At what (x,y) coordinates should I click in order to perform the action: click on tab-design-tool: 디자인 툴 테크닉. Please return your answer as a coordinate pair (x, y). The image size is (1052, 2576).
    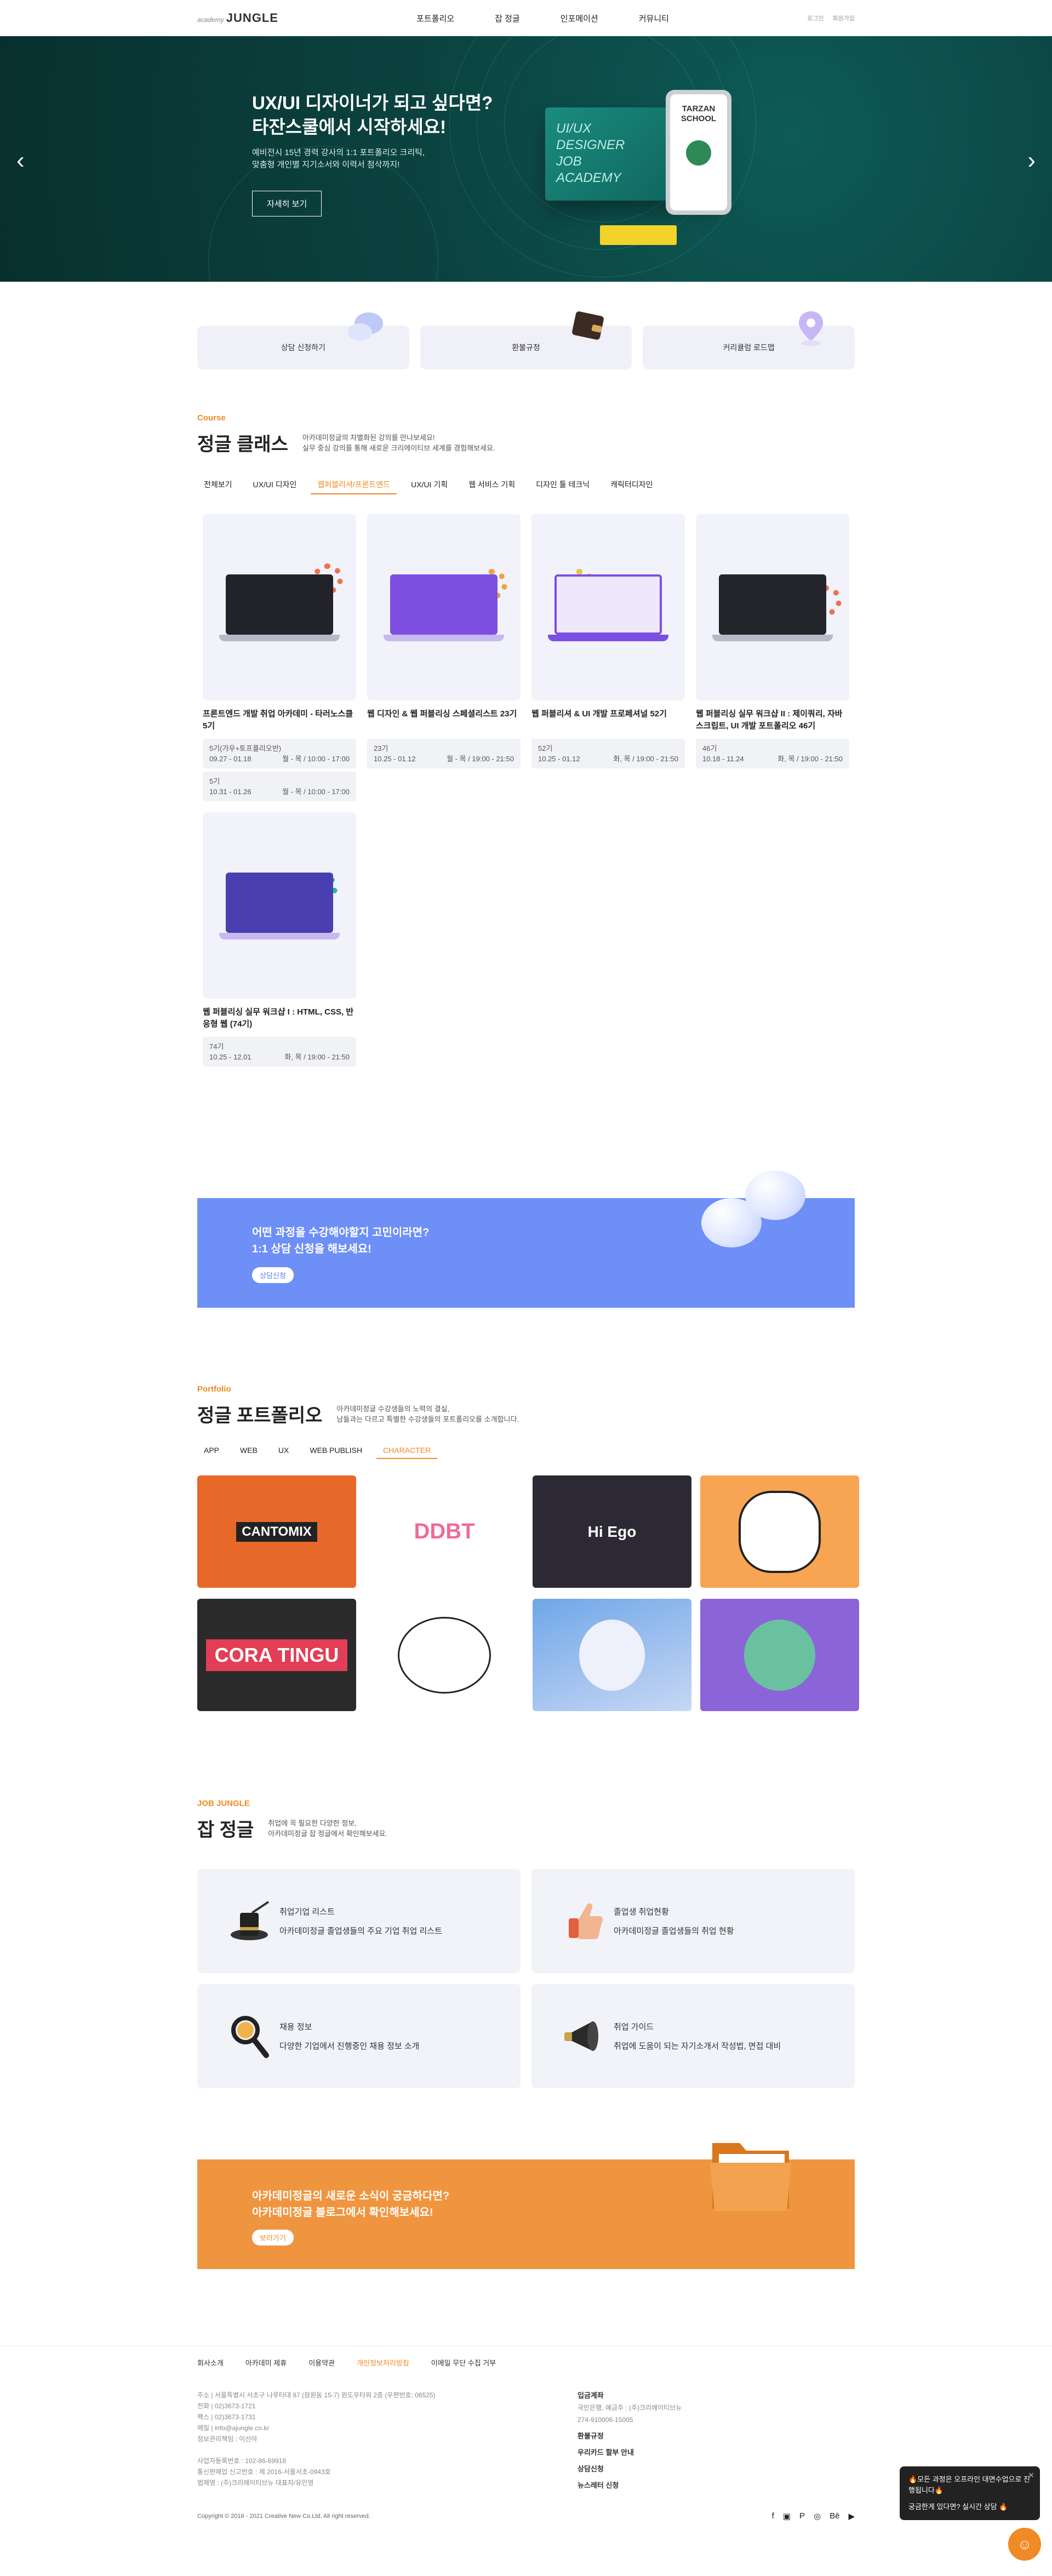
    Looking at the image, I should click on (563, 485).